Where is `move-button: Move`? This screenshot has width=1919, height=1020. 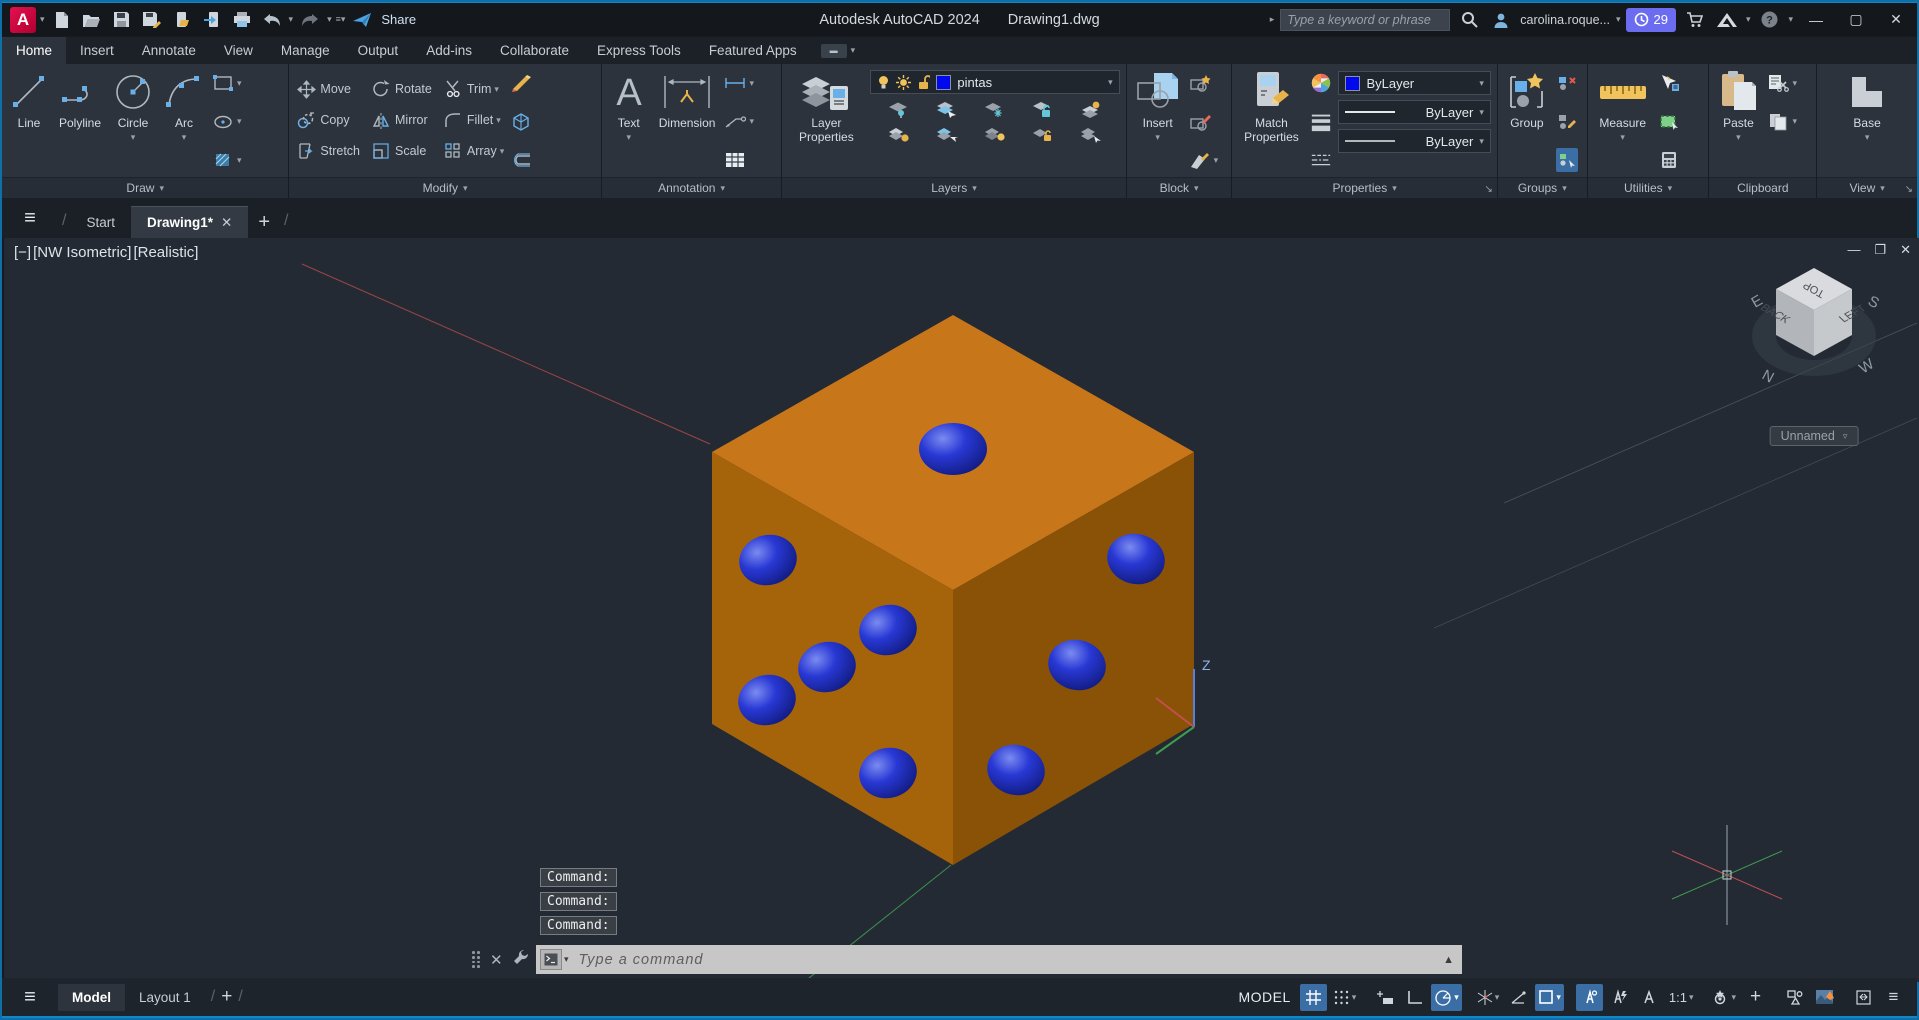
move-button: Move is located at coordinates (327, 89).